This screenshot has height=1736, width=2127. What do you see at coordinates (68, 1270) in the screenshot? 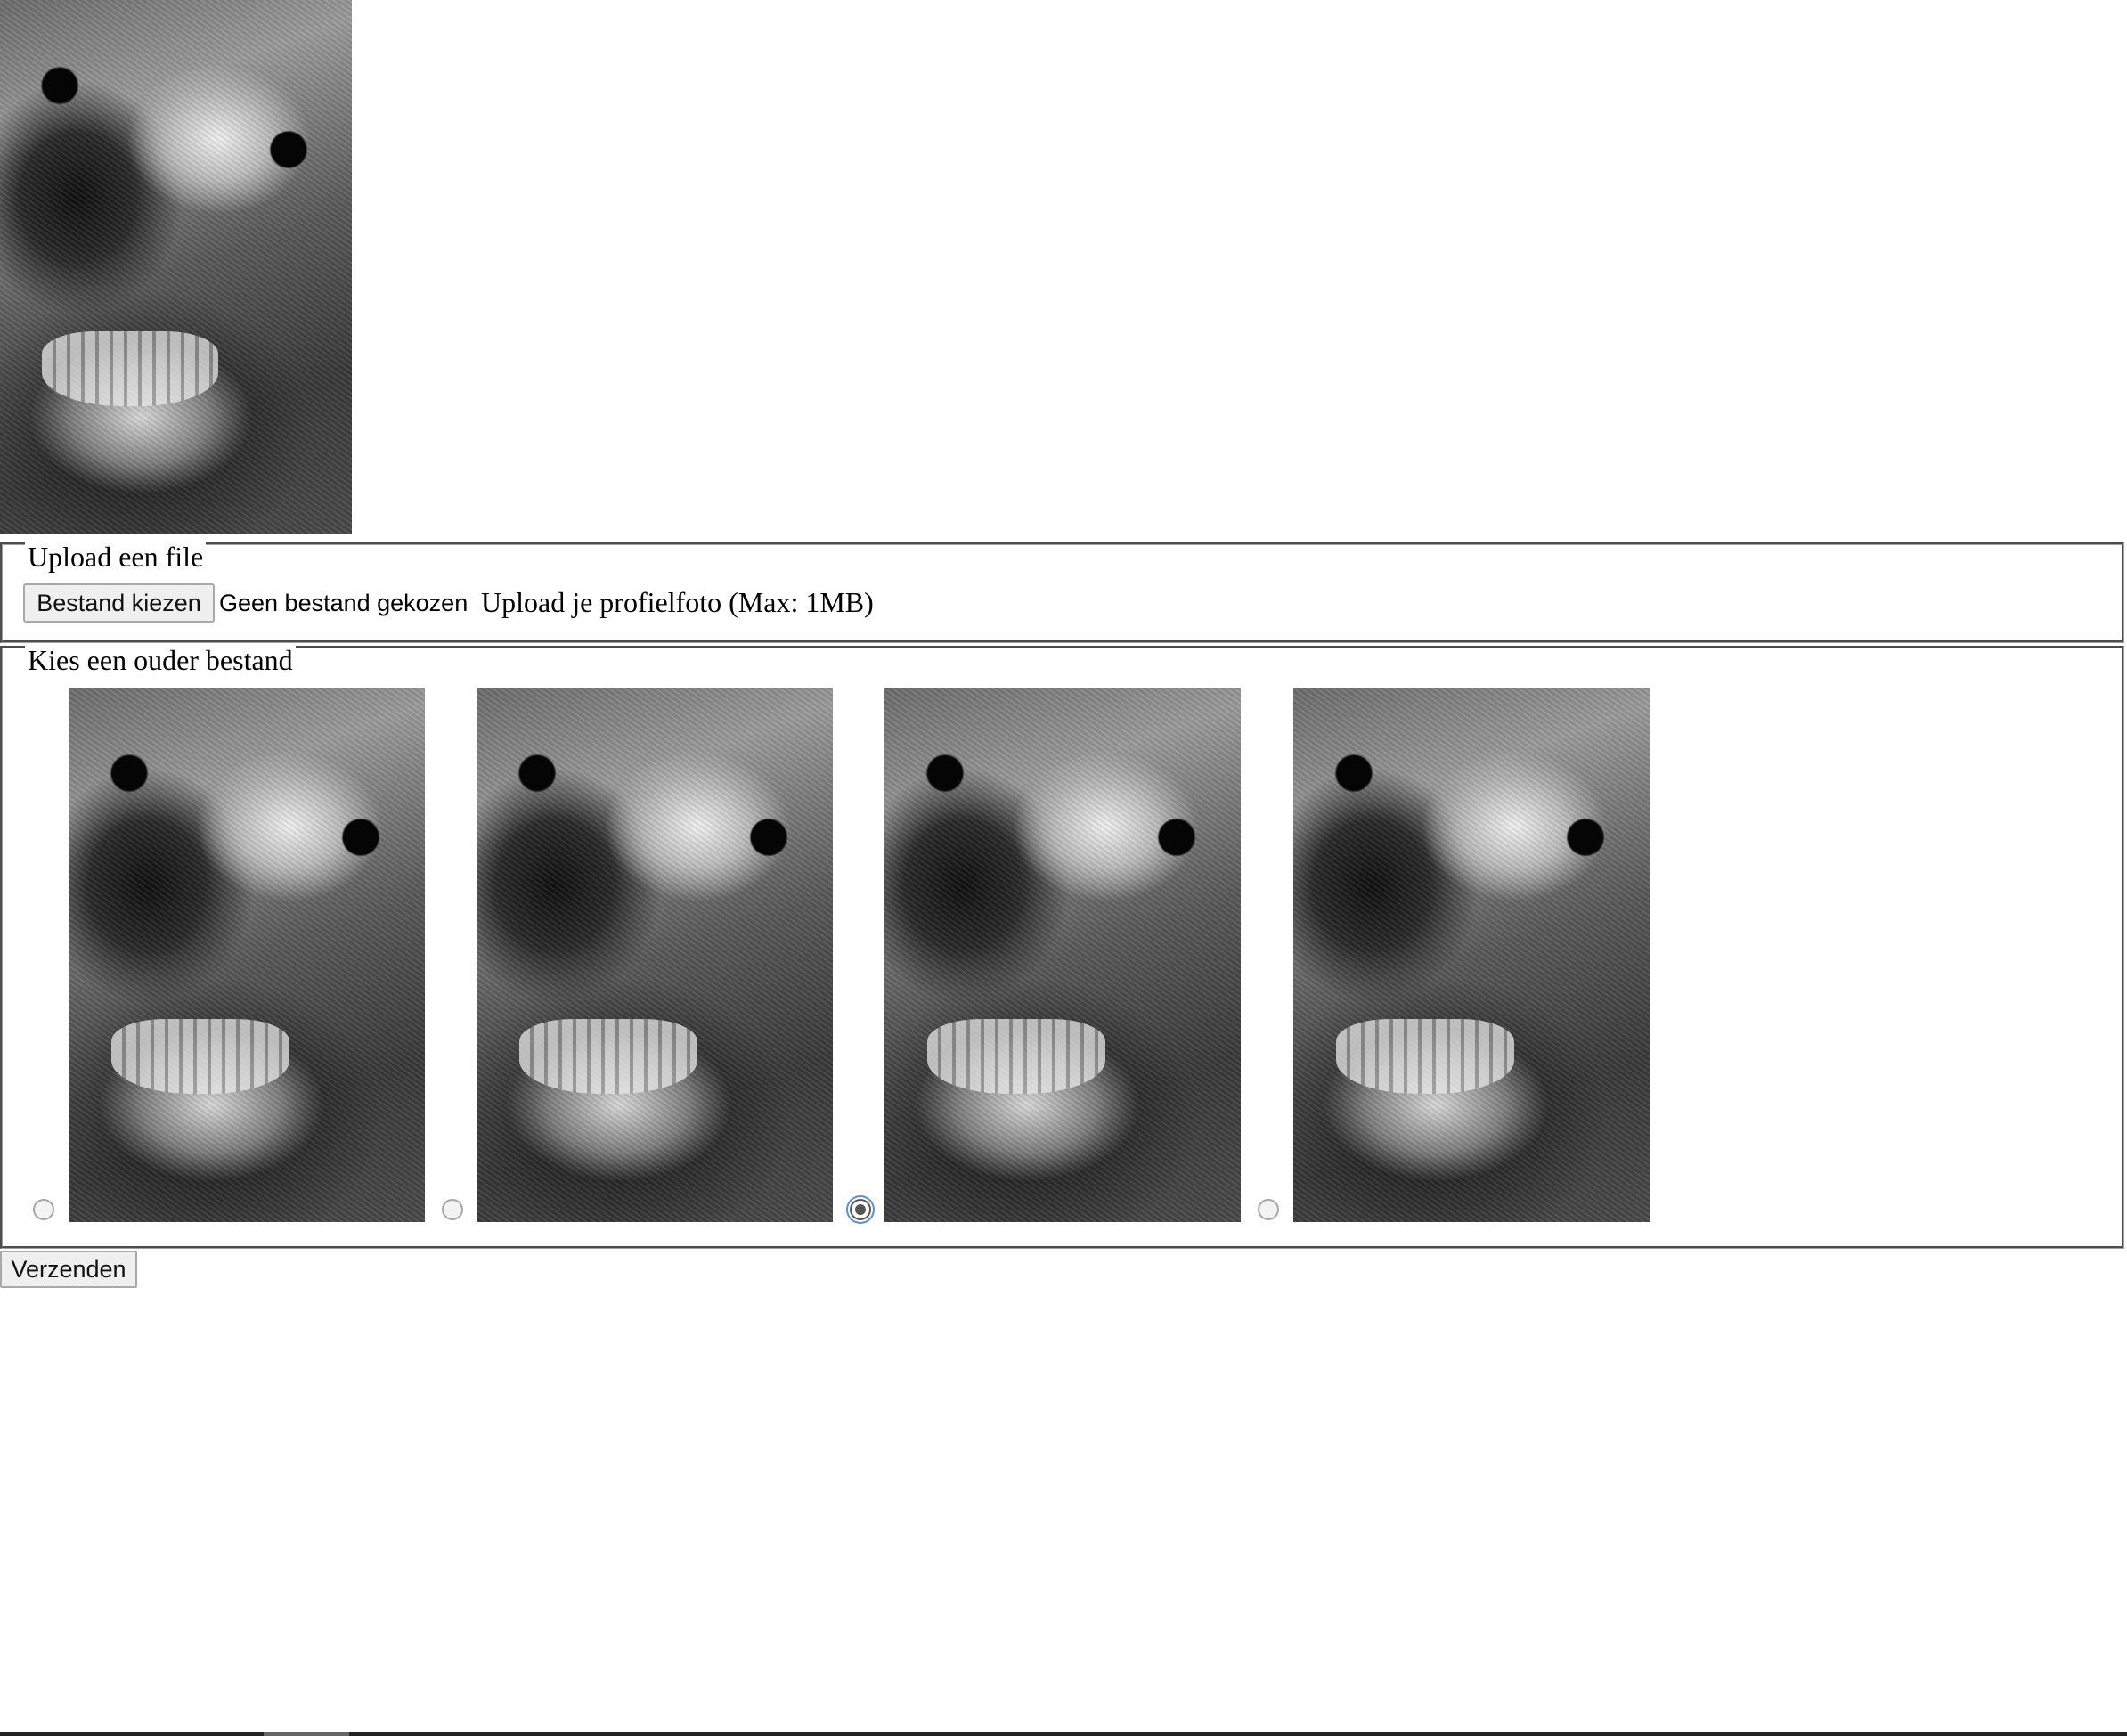
I see `submit-button: Verzenden` at bounding box center [68, 1270].